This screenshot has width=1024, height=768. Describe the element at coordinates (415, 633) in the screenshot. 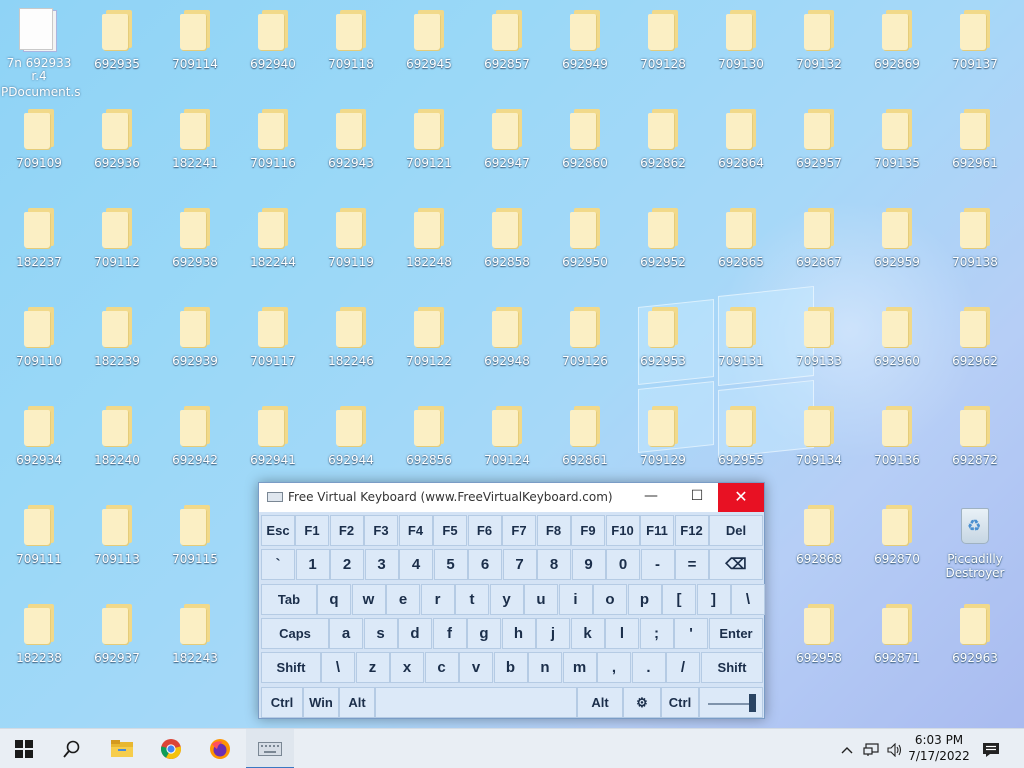

I see `key-char: d` at that location.